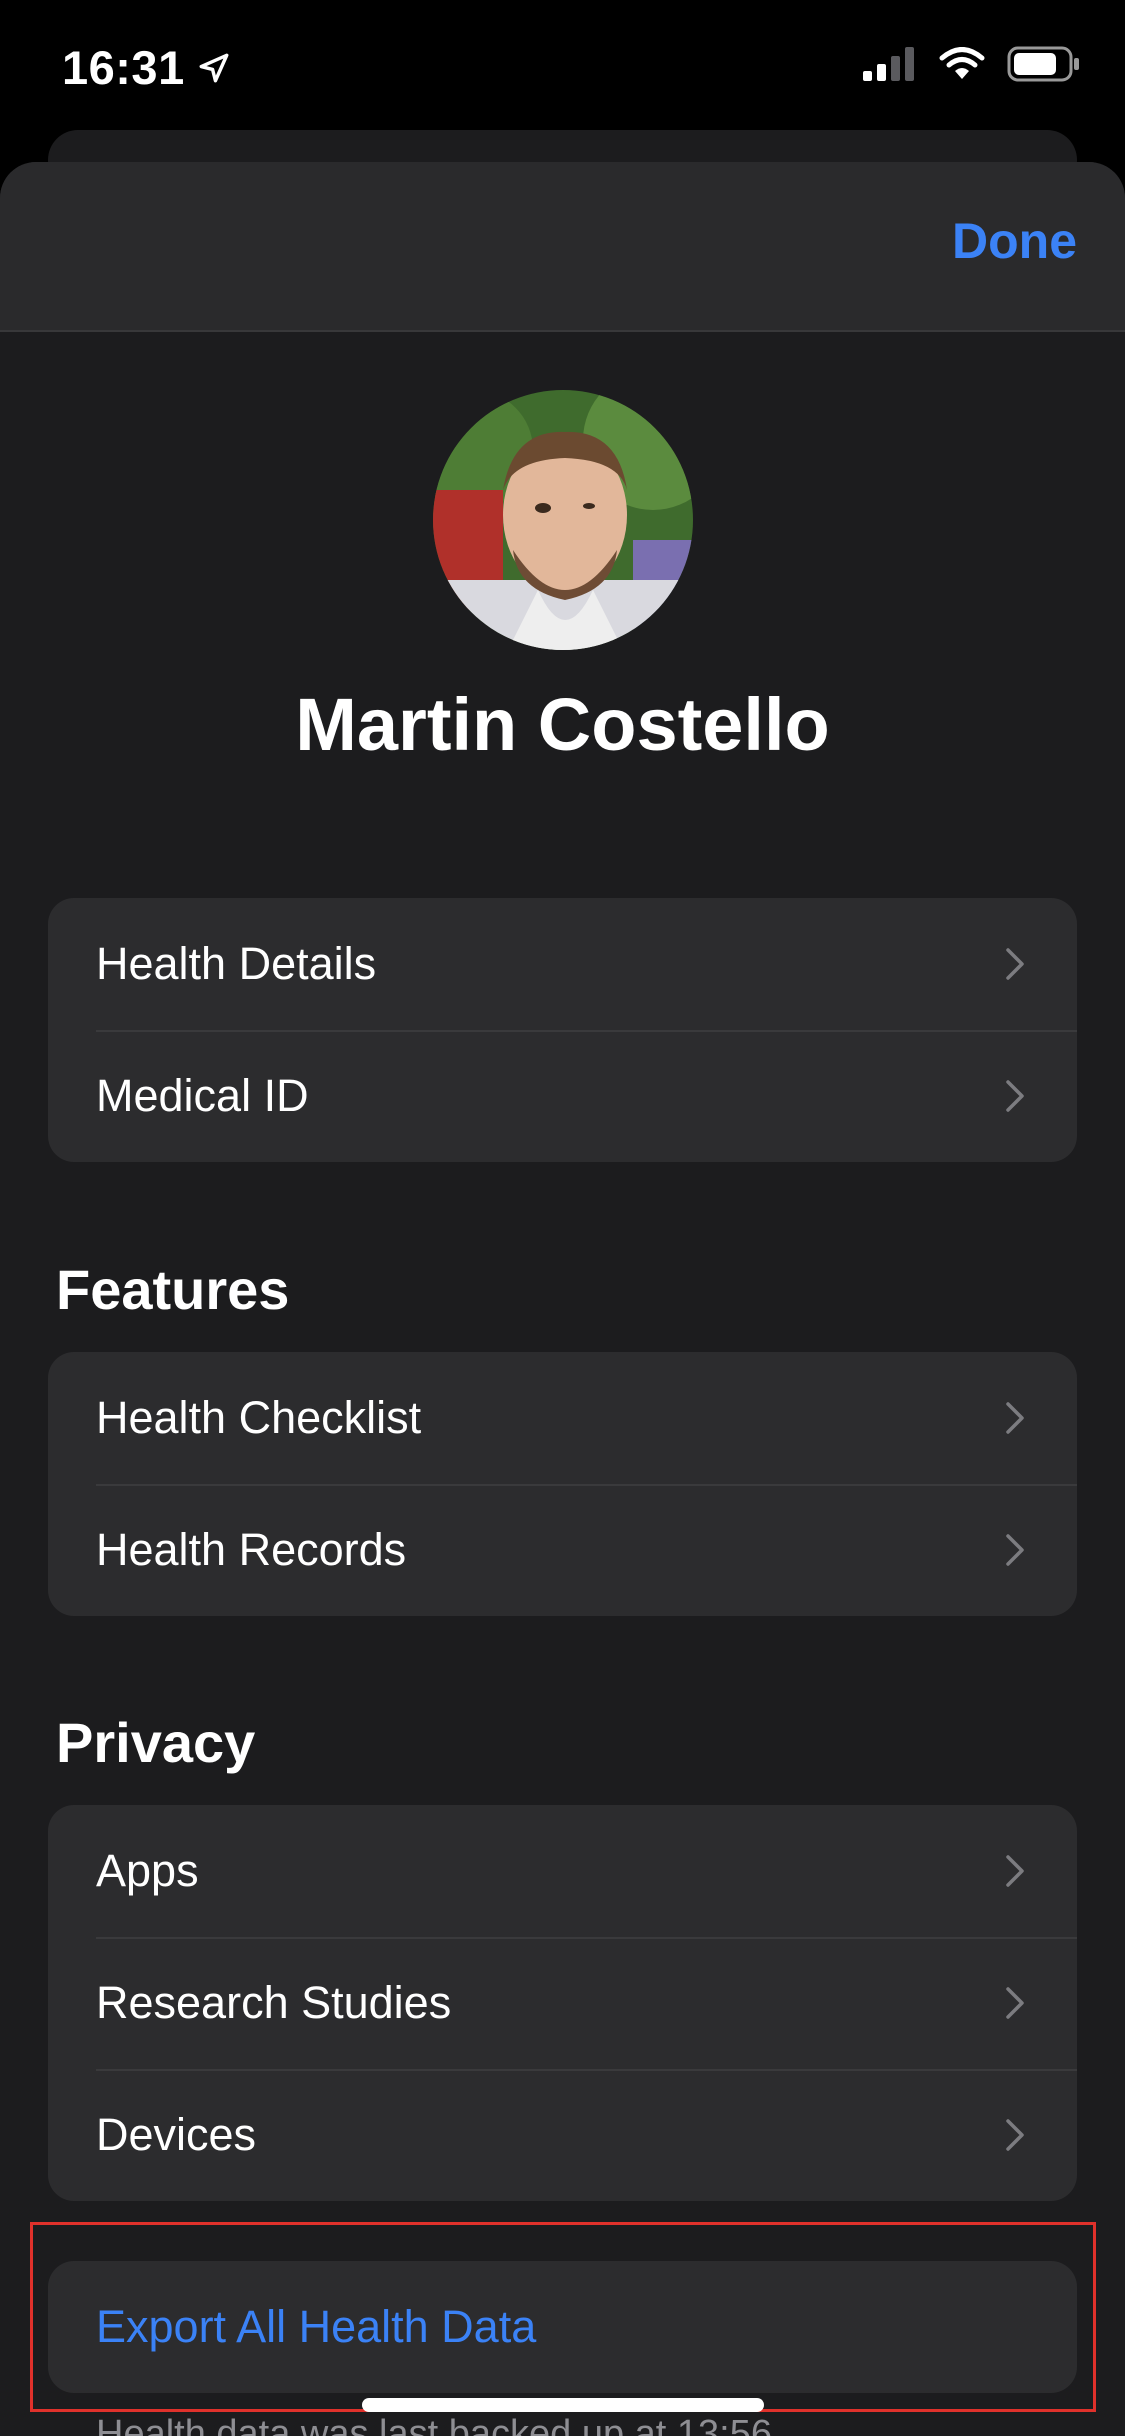 This screenshot has height=2436, width=1125. Describe the element at coordinates (562, 1096) in the screenshot. I see `medical-id-row: Medical ID` at that location.